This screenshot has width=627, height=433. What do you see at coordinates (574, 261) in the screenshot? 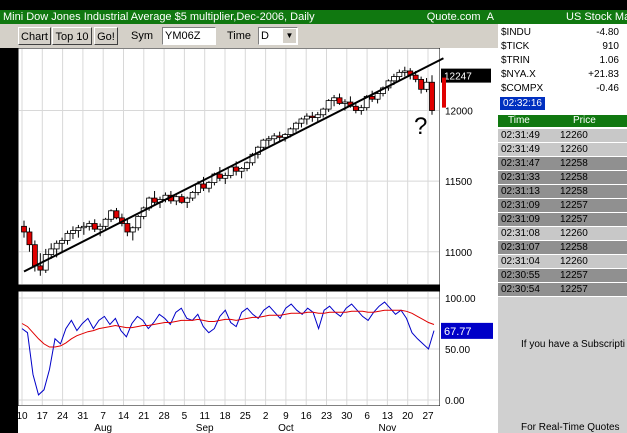
I see `trade-price: 12260` at bounding box center [574, 261].